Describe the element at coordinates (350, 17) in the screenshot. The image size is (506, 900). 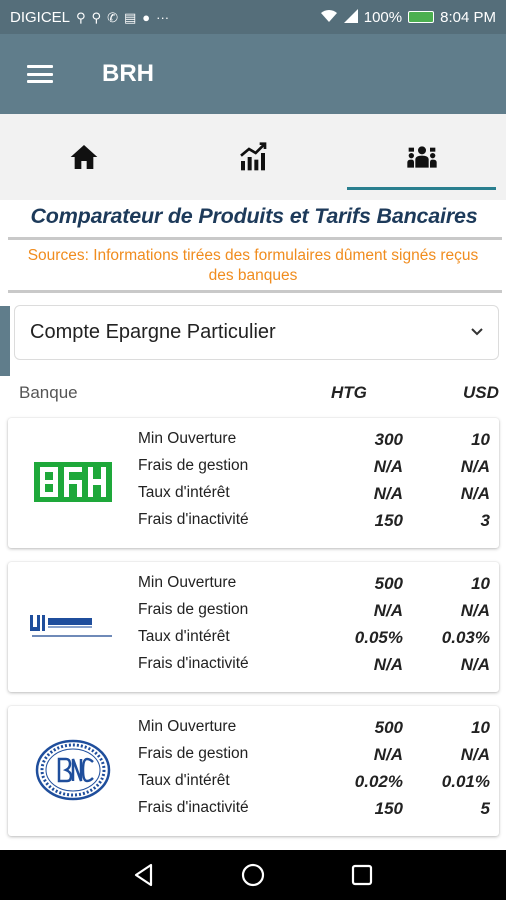
I see `signal-icon` at that location.